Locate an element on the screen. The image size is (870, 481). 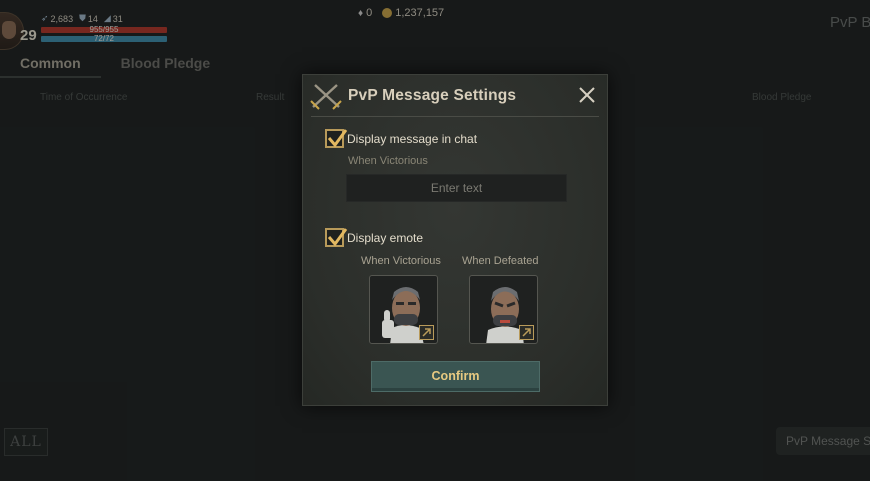
emote-defeated-label: When Defeated is located at coordinates (500, 261).